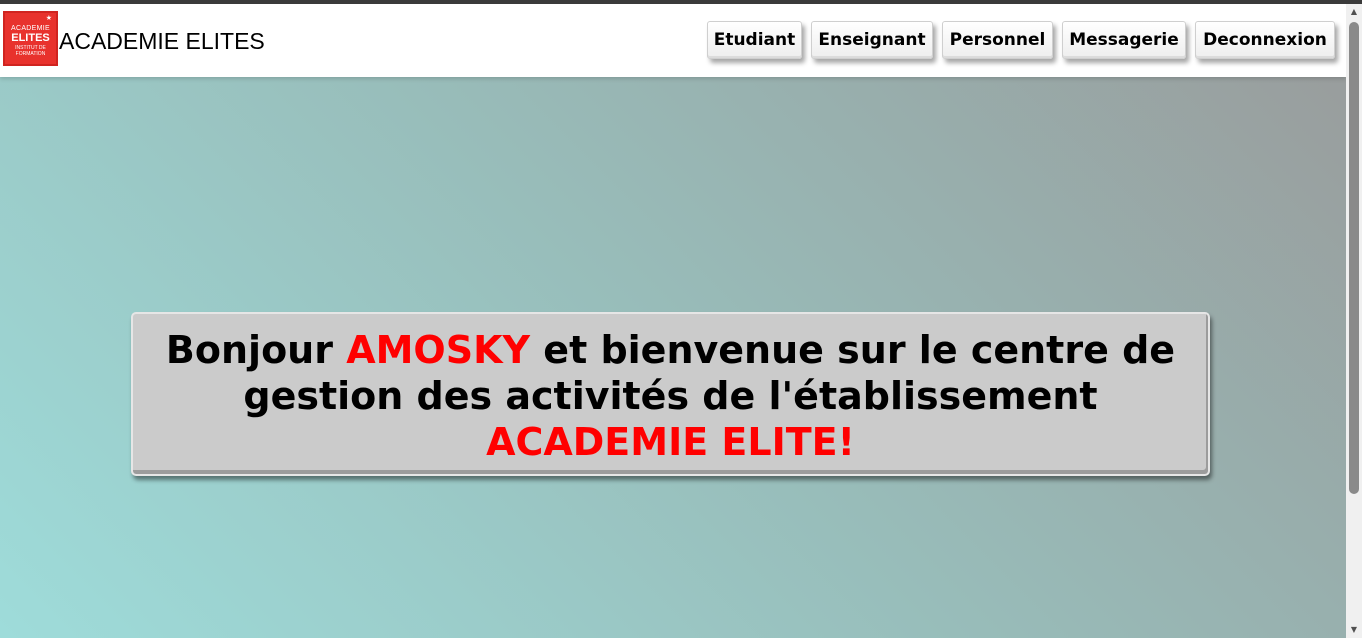 This screenshot has height=638, width=1362. I want to click on academie-elites-logo: ★ ACADEMIE ELITES INSTITUT DE FORMATION, so click(30, 38).